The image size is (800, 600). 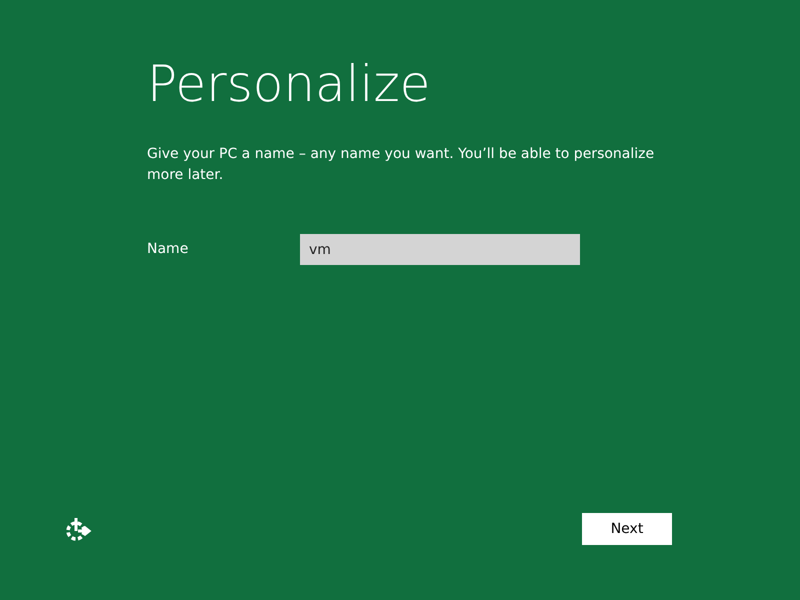 What do you see at coordinates (627, 529) in the screenshot?
I see `next-button: Next` at bounding box center [627, 529].